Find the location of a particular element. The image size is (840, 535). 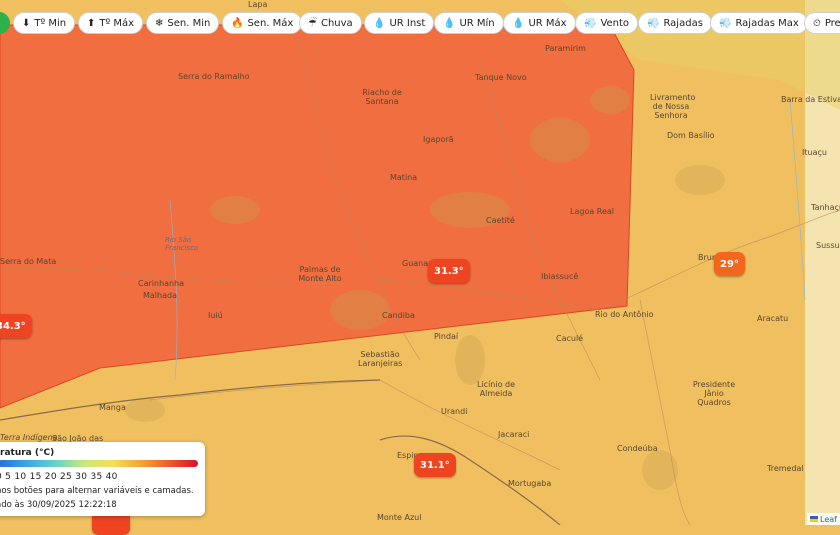

place-label: Tanque Novo is located at coordinates (501, 77).